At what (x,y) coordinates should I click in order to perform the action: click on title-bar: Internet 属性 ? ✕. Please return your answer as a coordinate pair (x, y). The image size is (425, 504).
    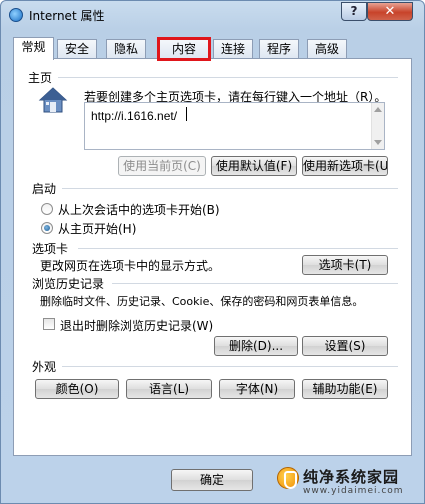
    Looking at the image, I should click on (212, 15).